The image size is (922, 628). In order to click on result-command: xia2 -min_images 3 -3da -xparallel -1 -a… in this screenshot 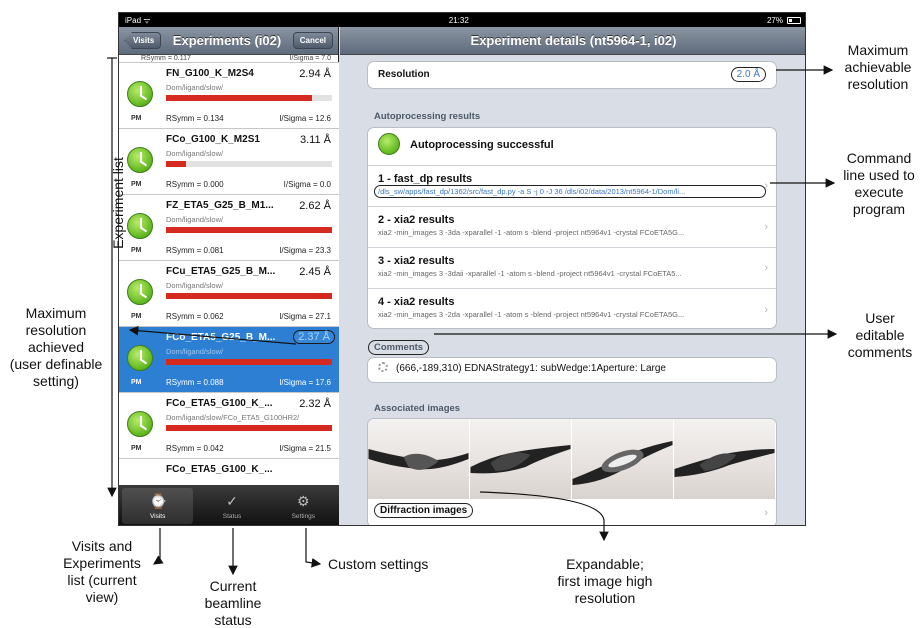, I will do `click(531, 232)`.